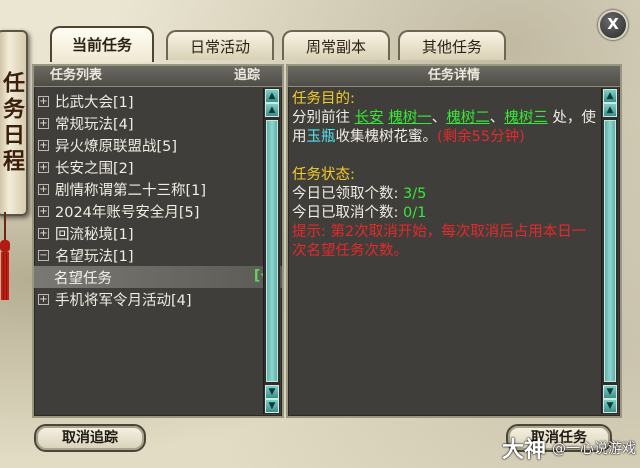  I want to click on collapse-icon: −, so click(43, 255).